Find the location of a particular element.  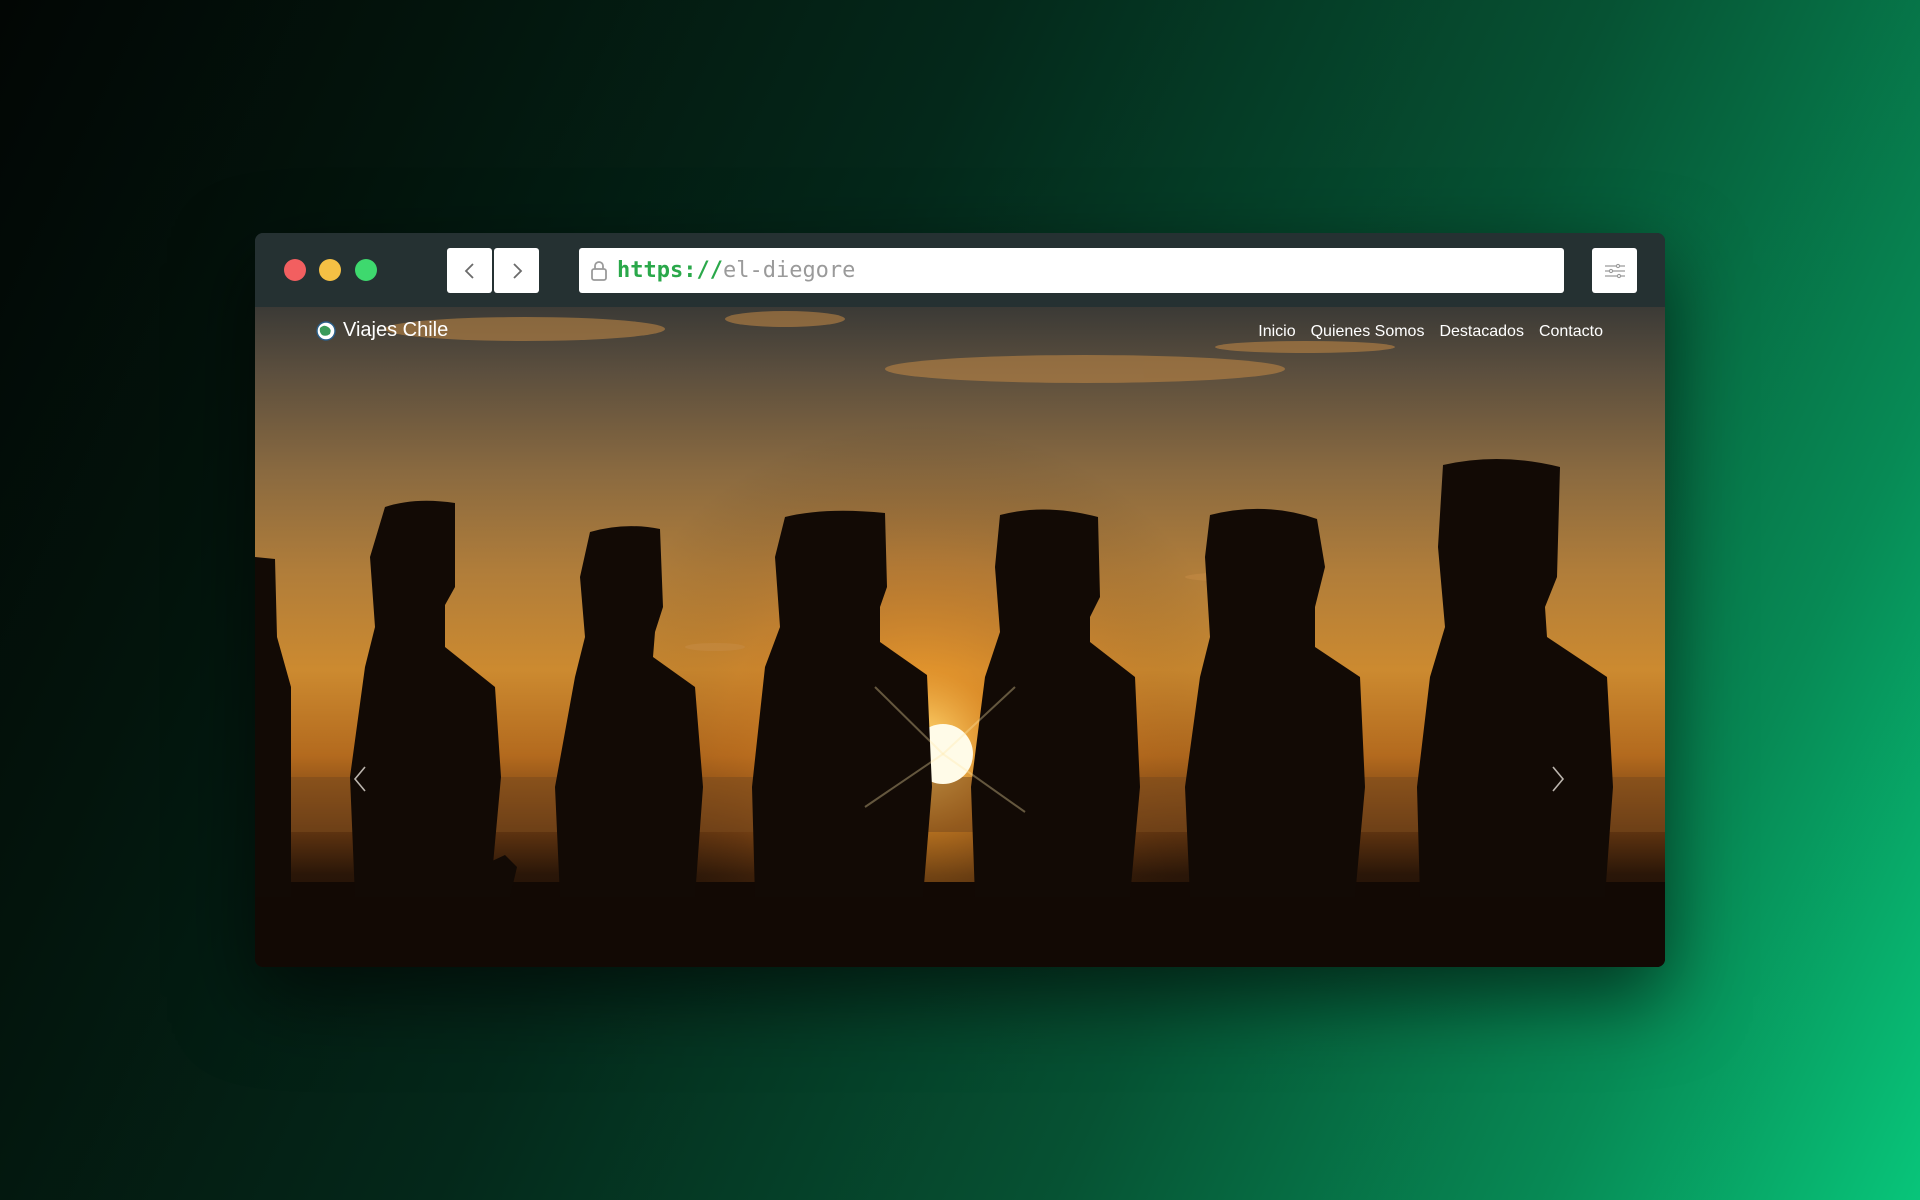

browser-menu-button is located at coordinates (1614, 270).